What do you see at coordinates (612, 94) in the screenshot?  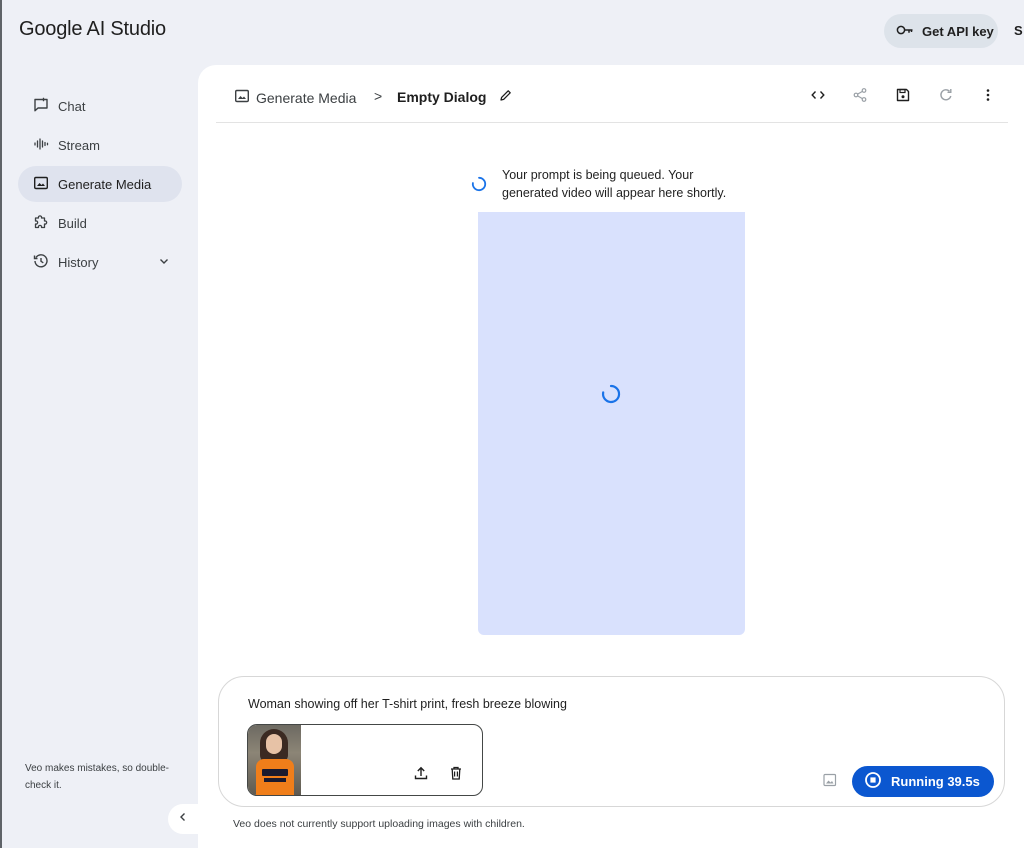 I see `page-header: Generate Media > Empty Dialog` at bounding box center [612, 94].